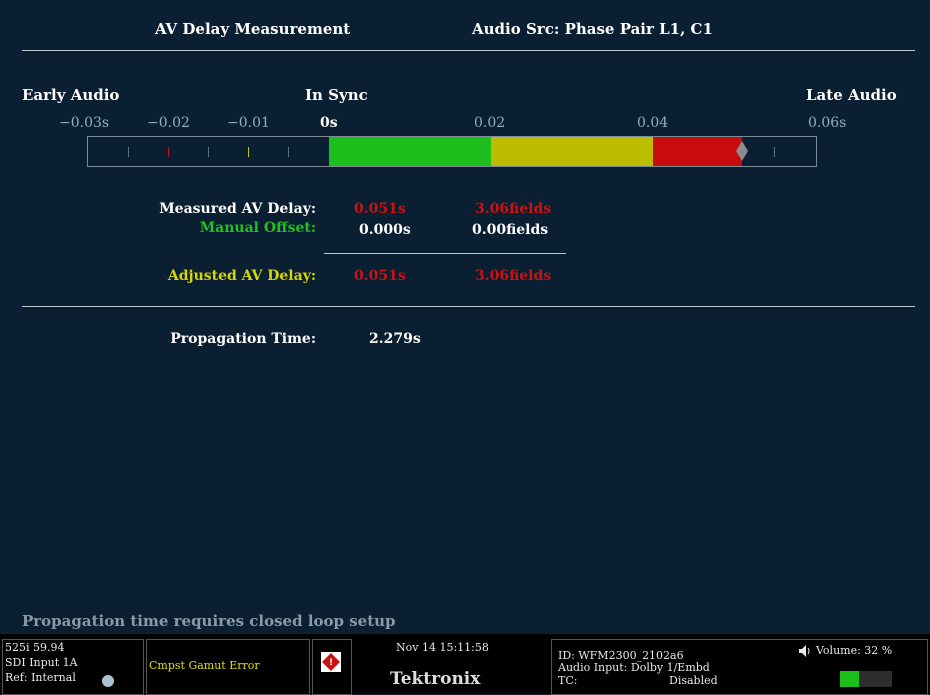  I want to click on av-delay-meter, so click(452, 151).